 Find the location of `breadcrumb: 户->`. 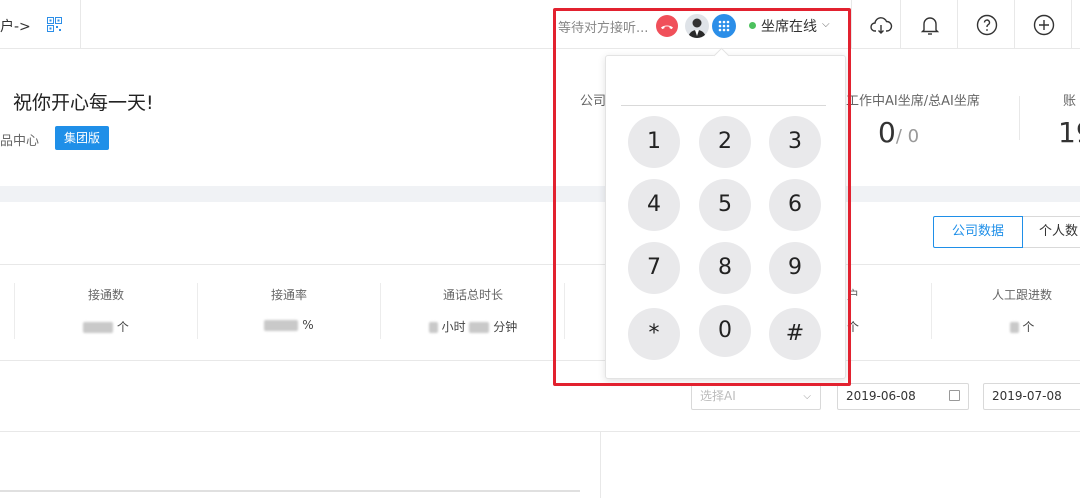

breadcrumb: 户-> is located at coordinates (15, 26).